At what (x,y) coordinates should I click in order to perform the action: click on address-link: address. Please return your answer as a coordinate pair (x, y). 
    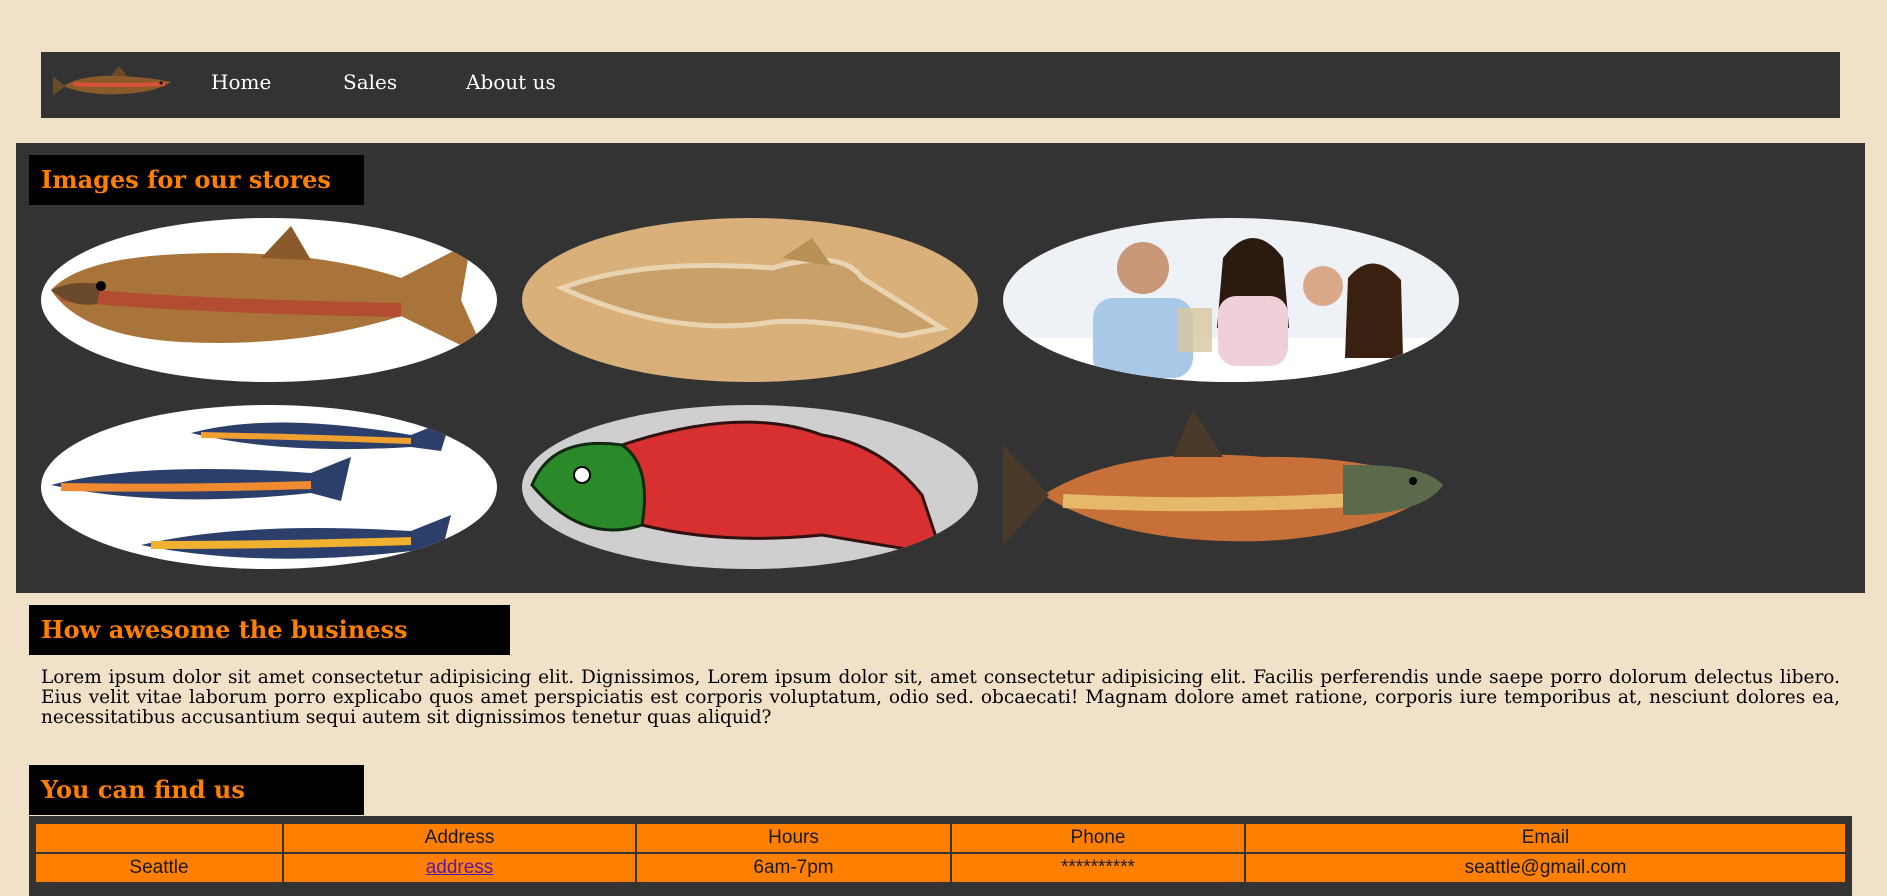
    Looking at the image, I should click on (460, 867).